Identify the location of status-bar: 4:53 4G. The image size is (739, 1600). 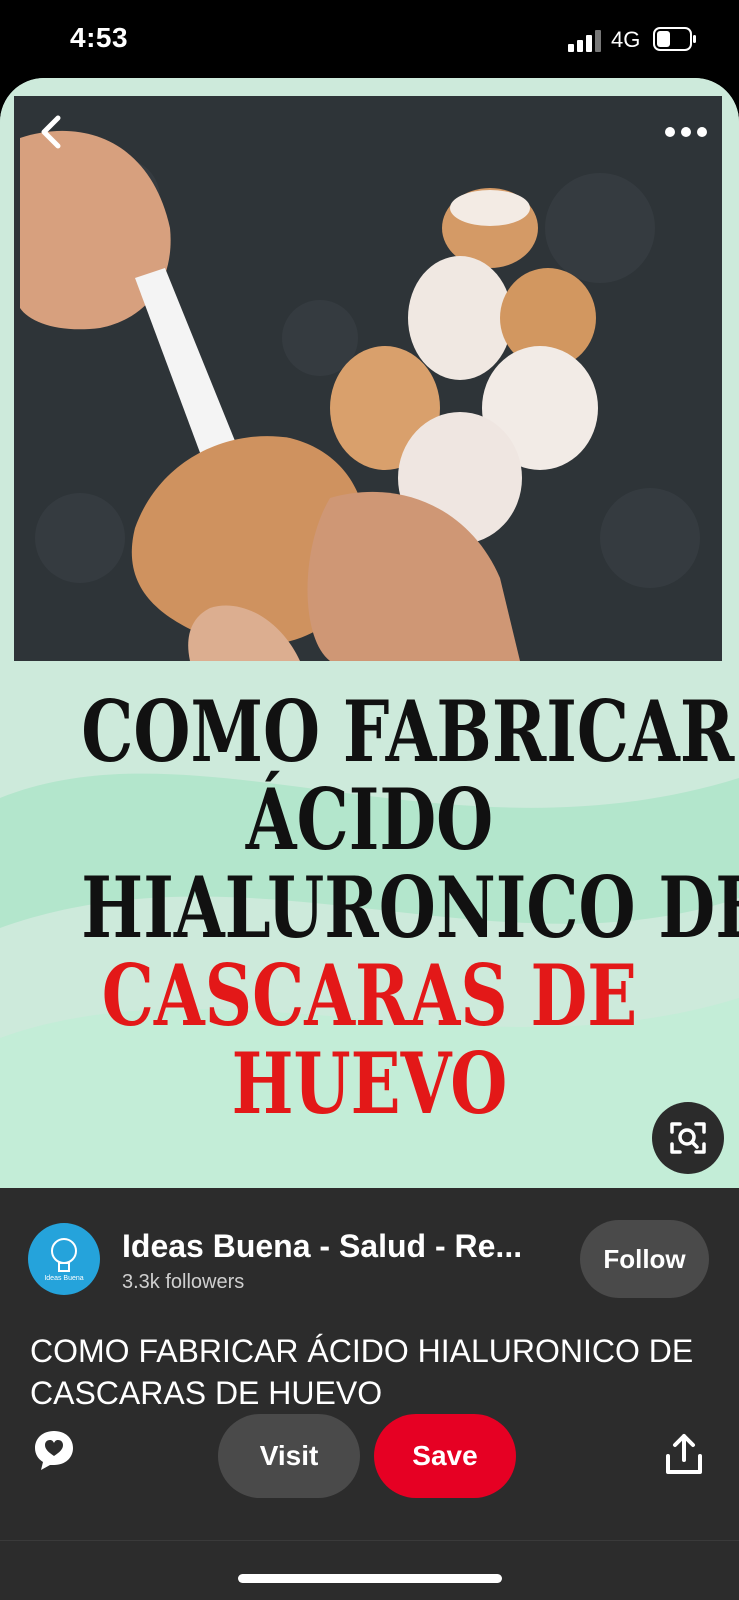
(369, 40).